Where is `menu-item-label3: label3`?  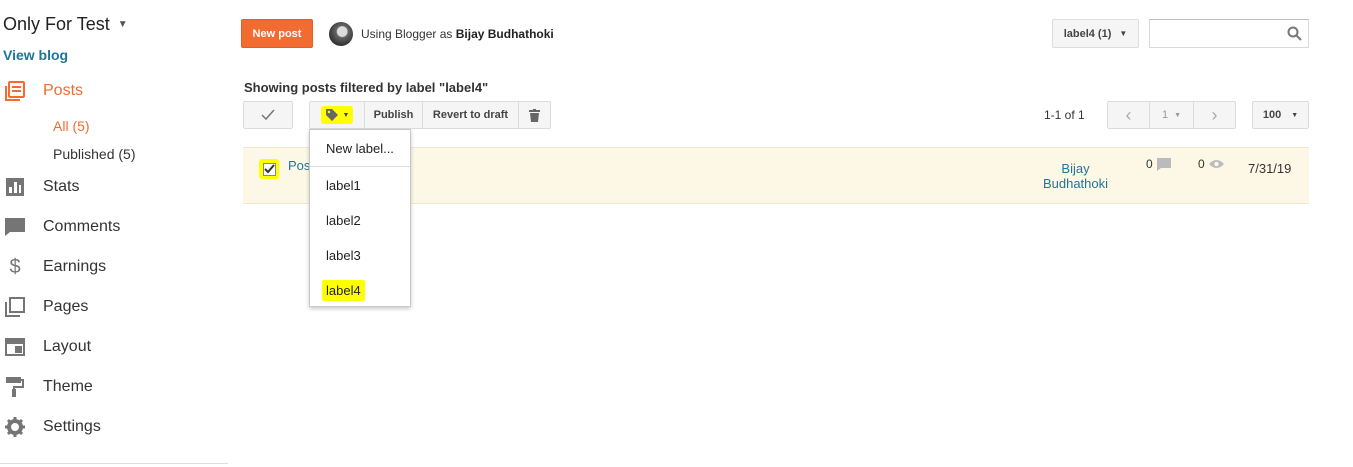
menu-item-label3: label3 is located at coordinates (360, 255).